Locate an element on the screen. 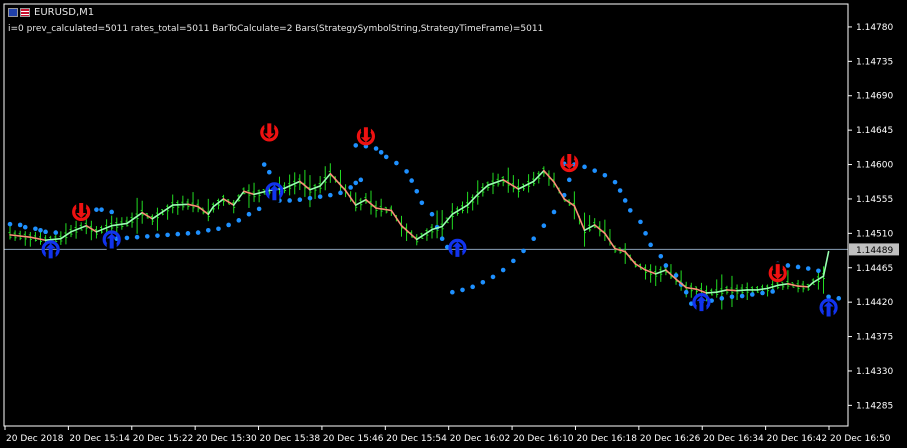 Image resolution: width=907 pixels, height=448 pixels. y-tick-label: 1.14600 is located at coordinates (874, 166).